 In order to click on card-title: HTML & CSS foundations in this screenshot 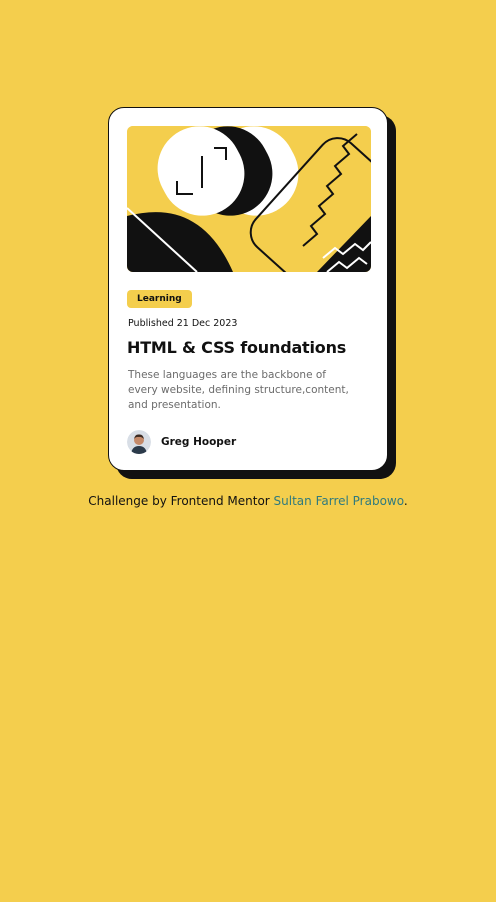, I will do `click(236, 347)`.